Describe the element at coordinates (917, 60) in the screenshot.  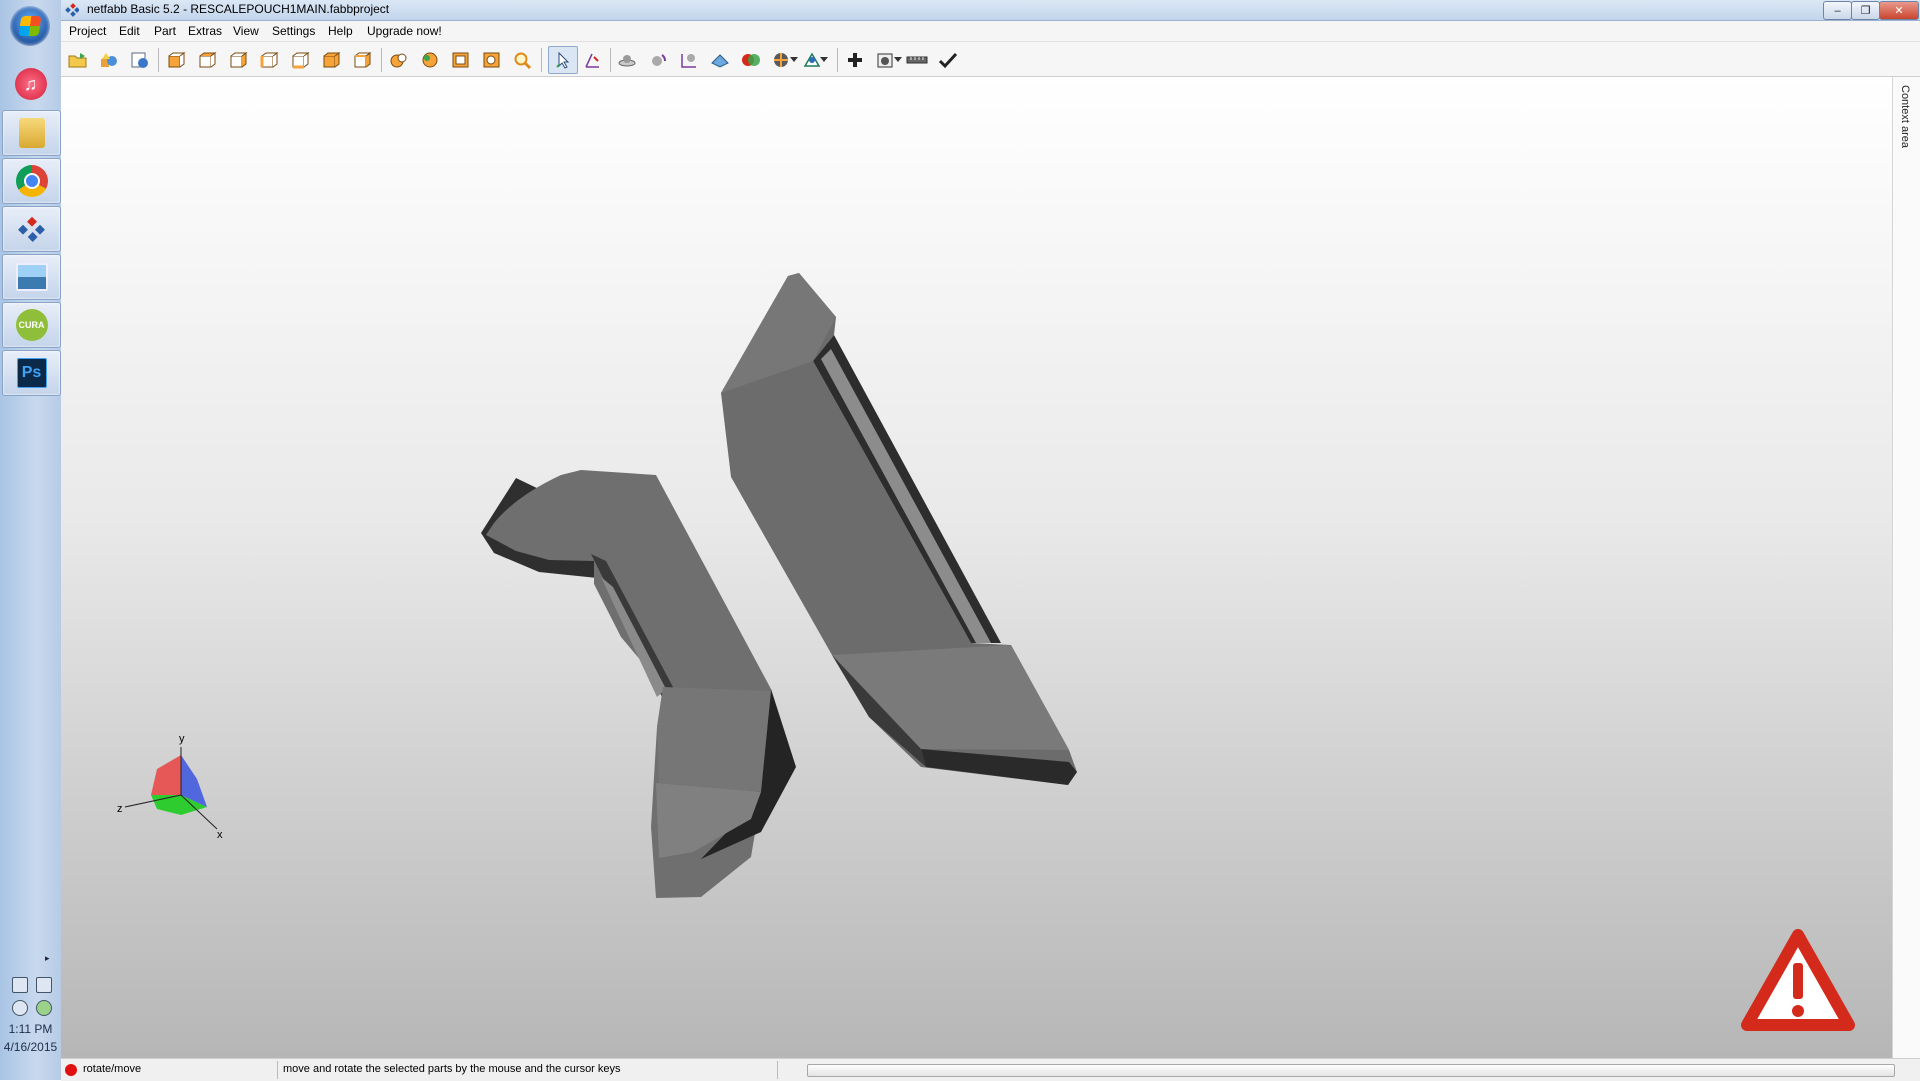
I see `ruler-icon` at that location.